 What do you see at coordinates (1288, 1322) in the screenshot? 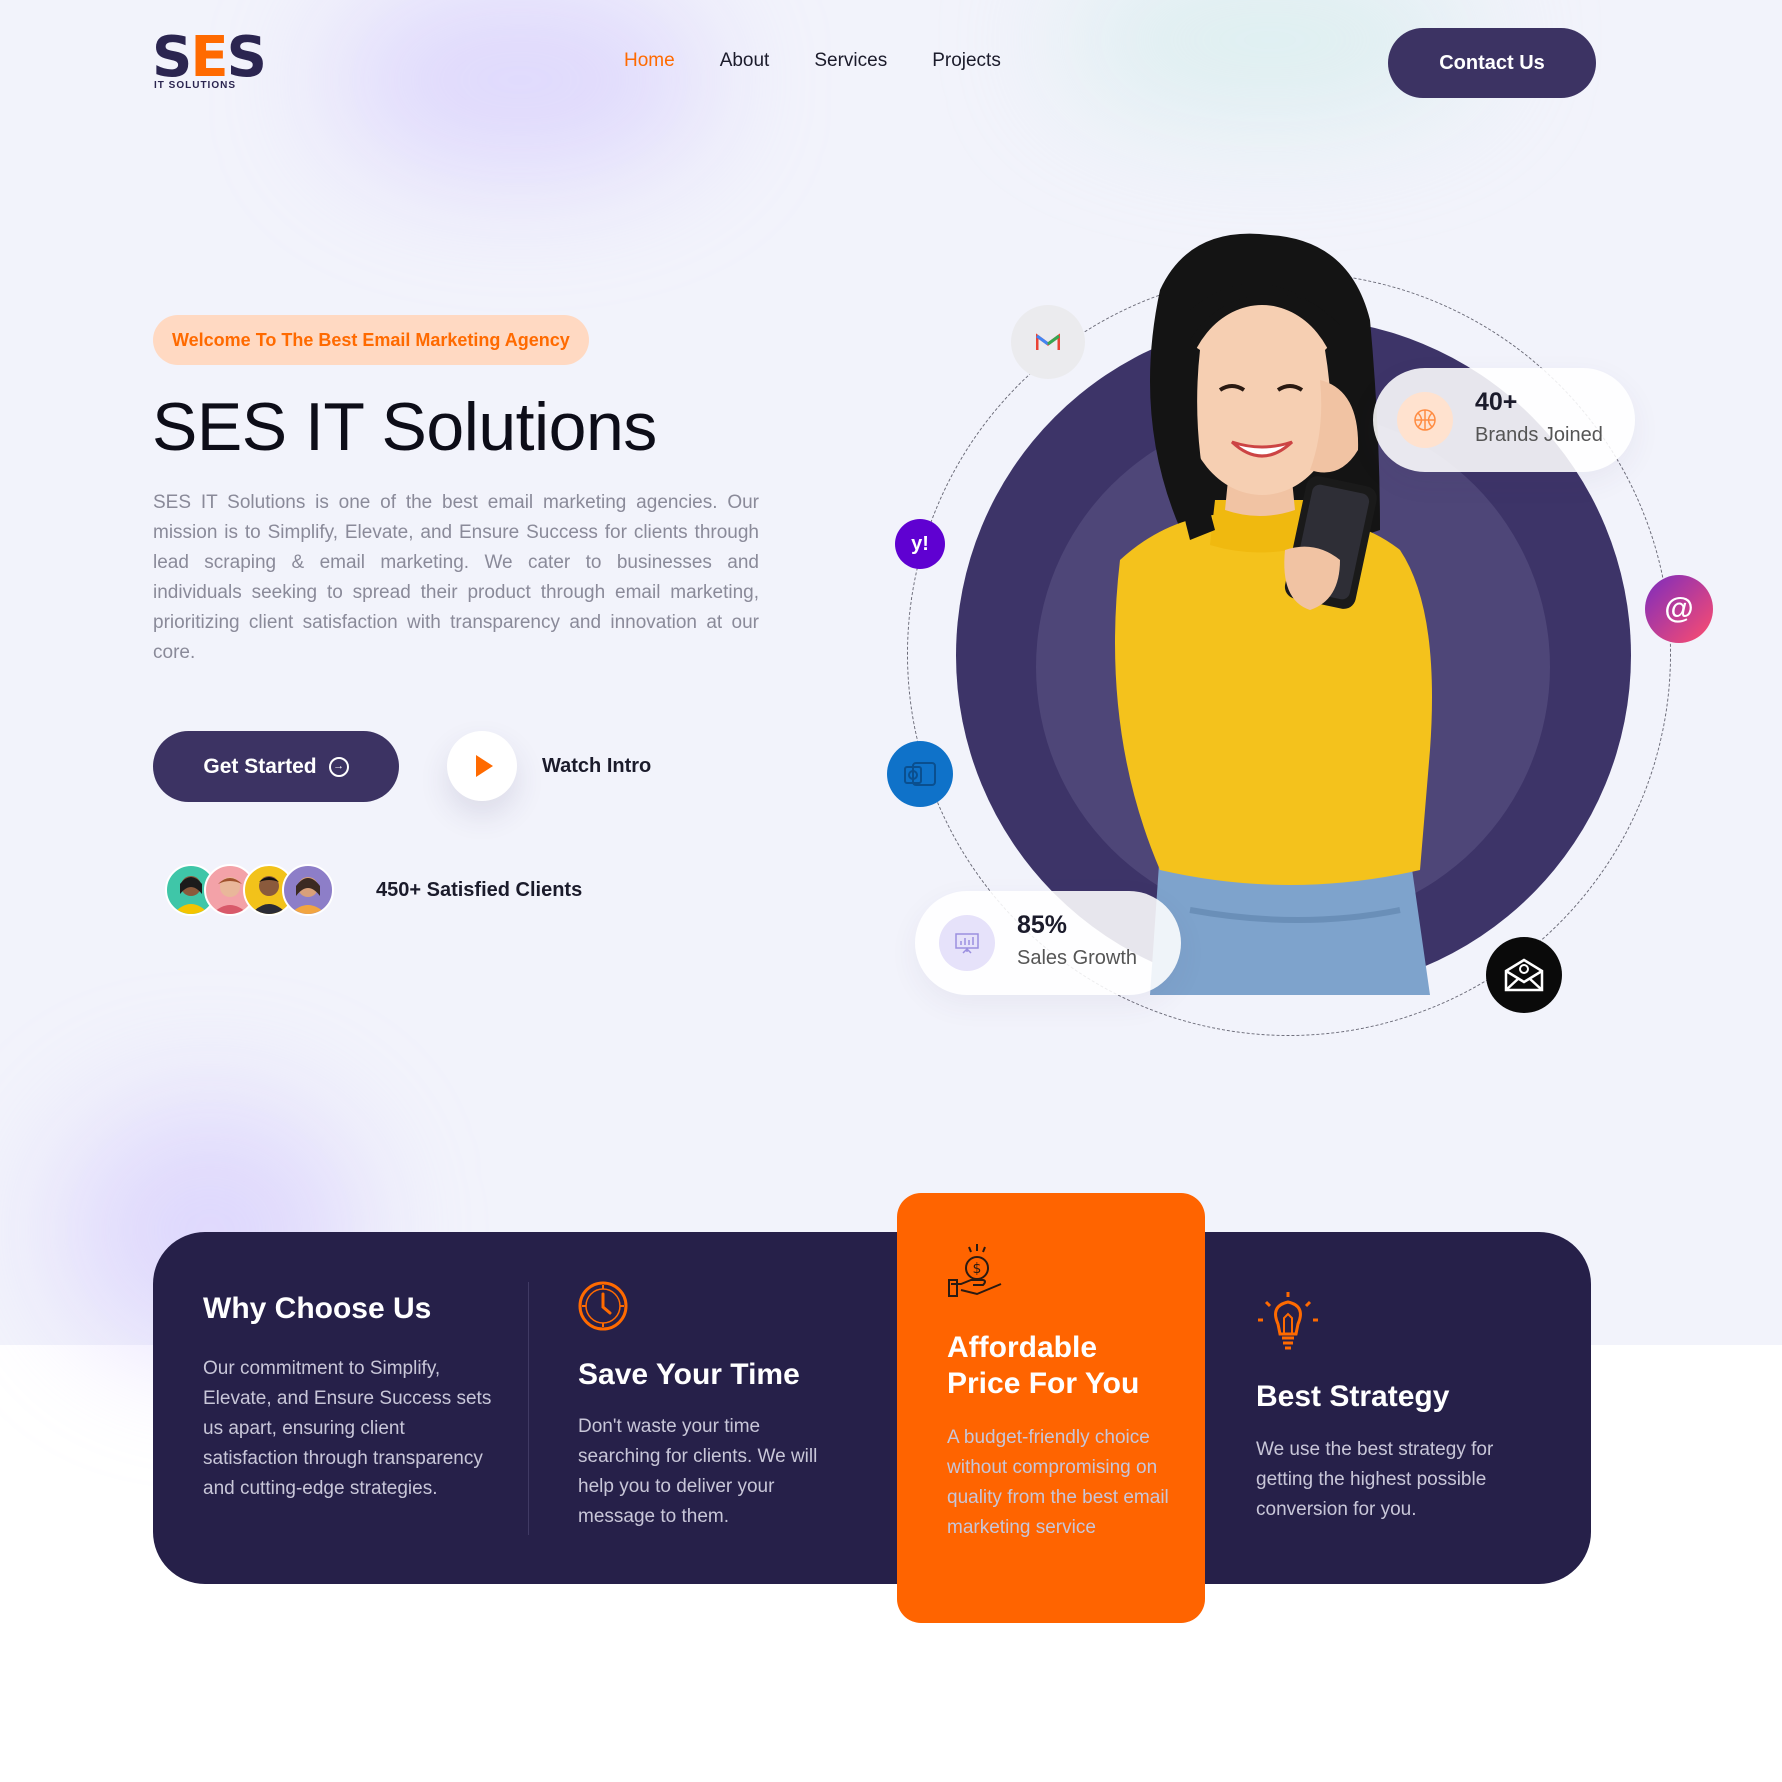
I see `lightbulb-icon` at bounding box center [1288, 1322].